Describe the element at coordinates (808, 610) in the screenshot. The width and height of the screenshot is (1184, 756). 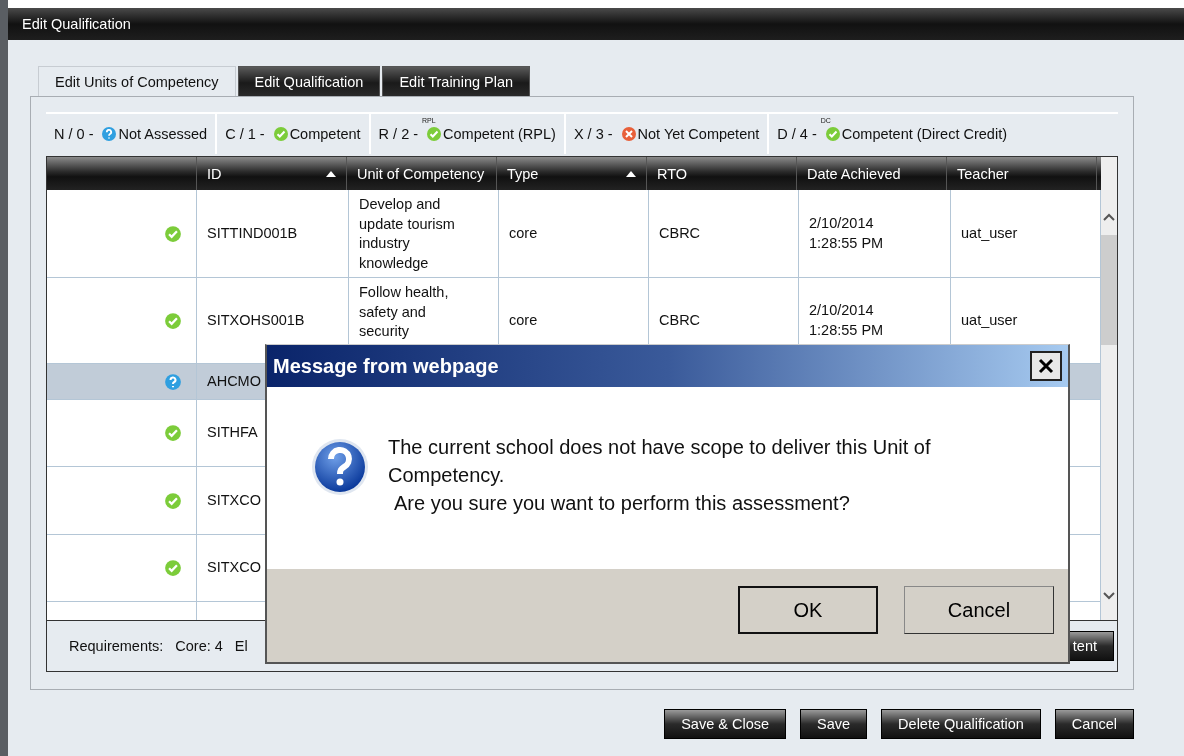
I see `dialog-button: OK` at that location.